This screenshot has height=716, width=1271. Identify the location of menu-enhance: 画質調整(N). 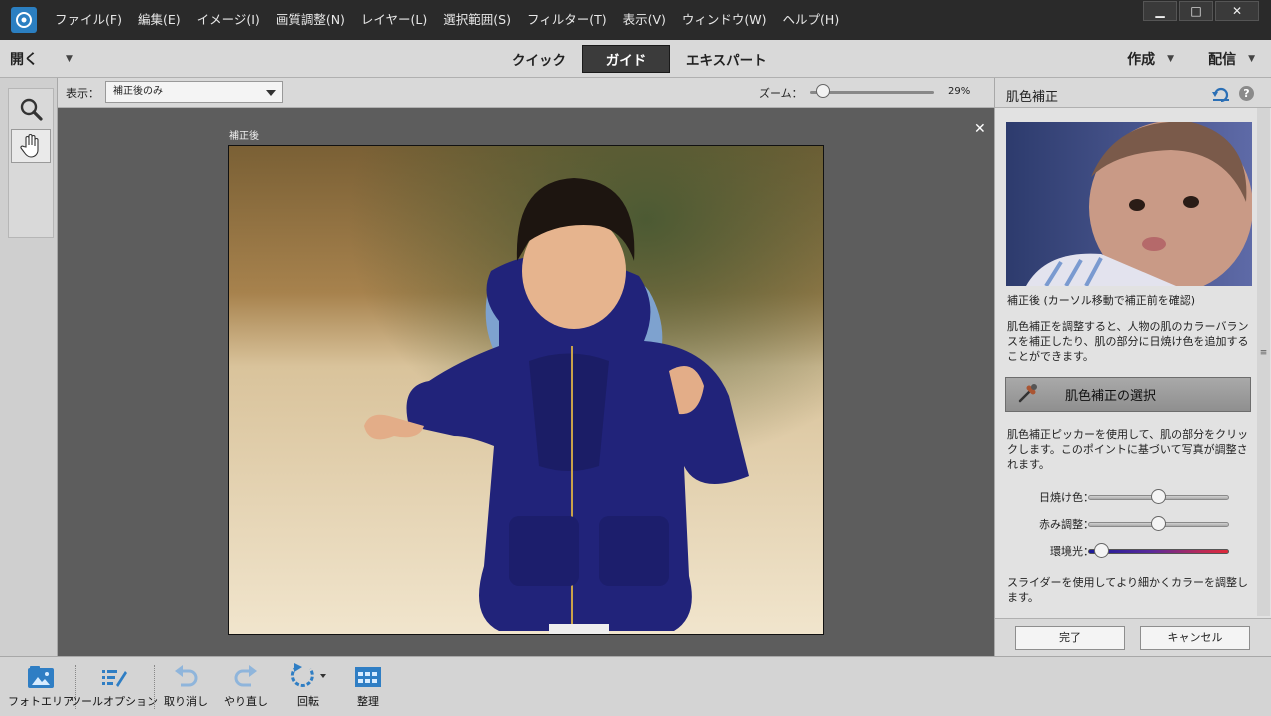
(310, 20).